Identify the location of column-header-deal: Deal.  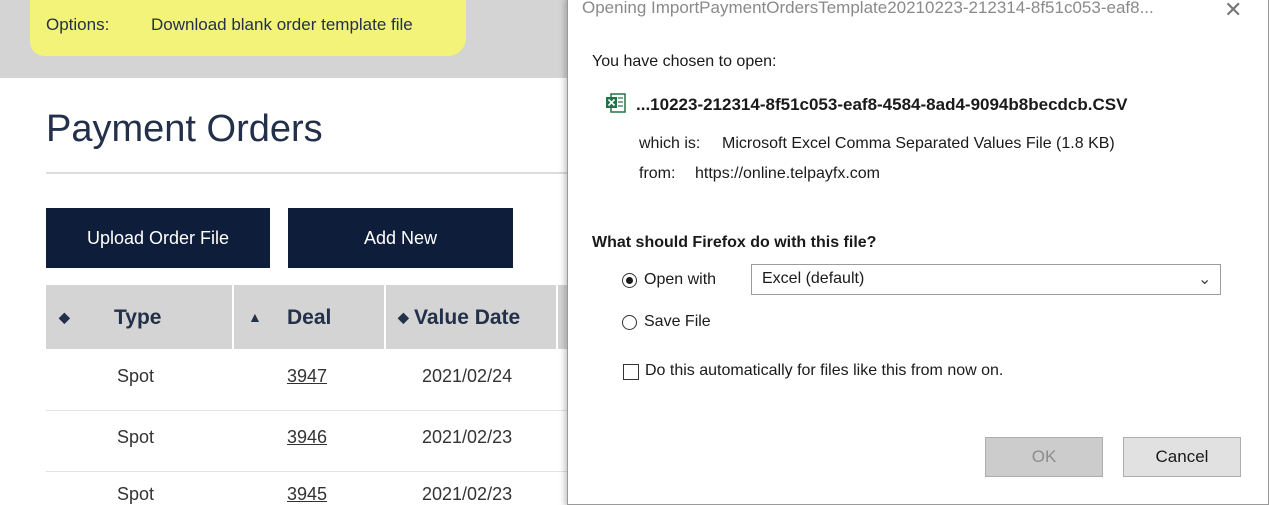
(309, 318).